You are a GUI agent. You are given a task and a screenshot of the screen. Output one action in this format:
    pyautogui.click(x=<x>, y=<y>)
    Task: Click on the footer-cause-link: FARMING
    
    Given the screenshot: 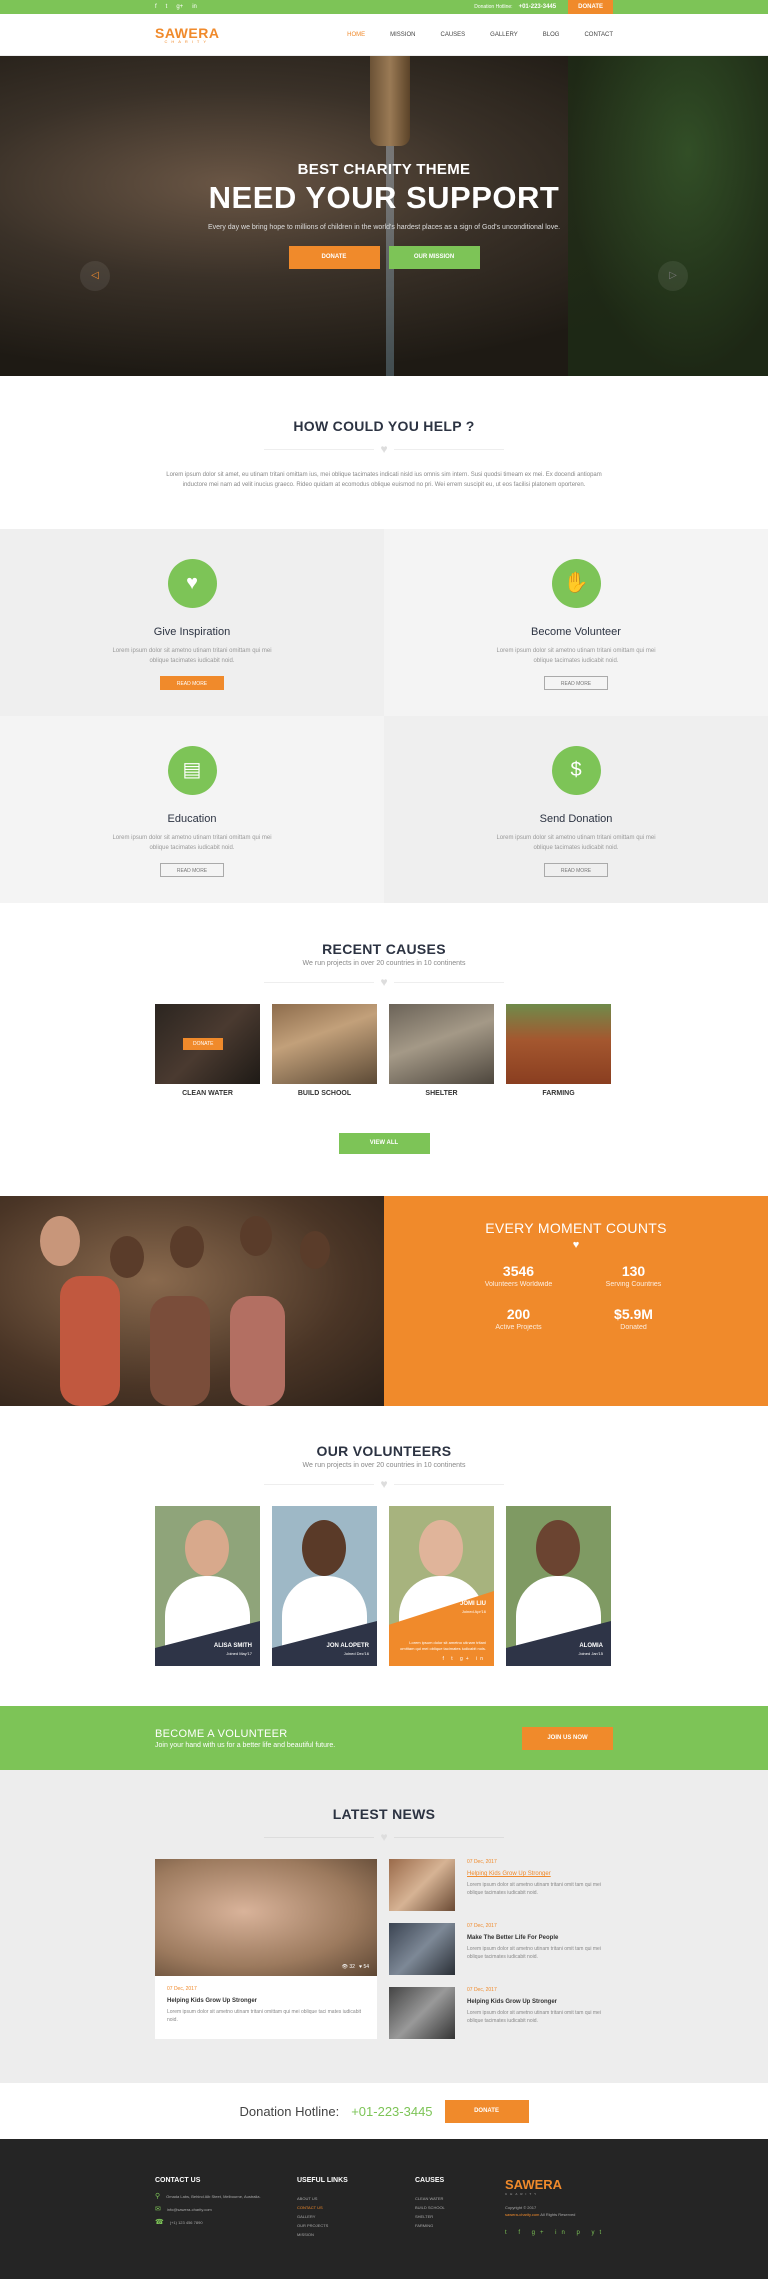 What is the action you would take?
    pyautogui.click(x=460, y=2225)
    